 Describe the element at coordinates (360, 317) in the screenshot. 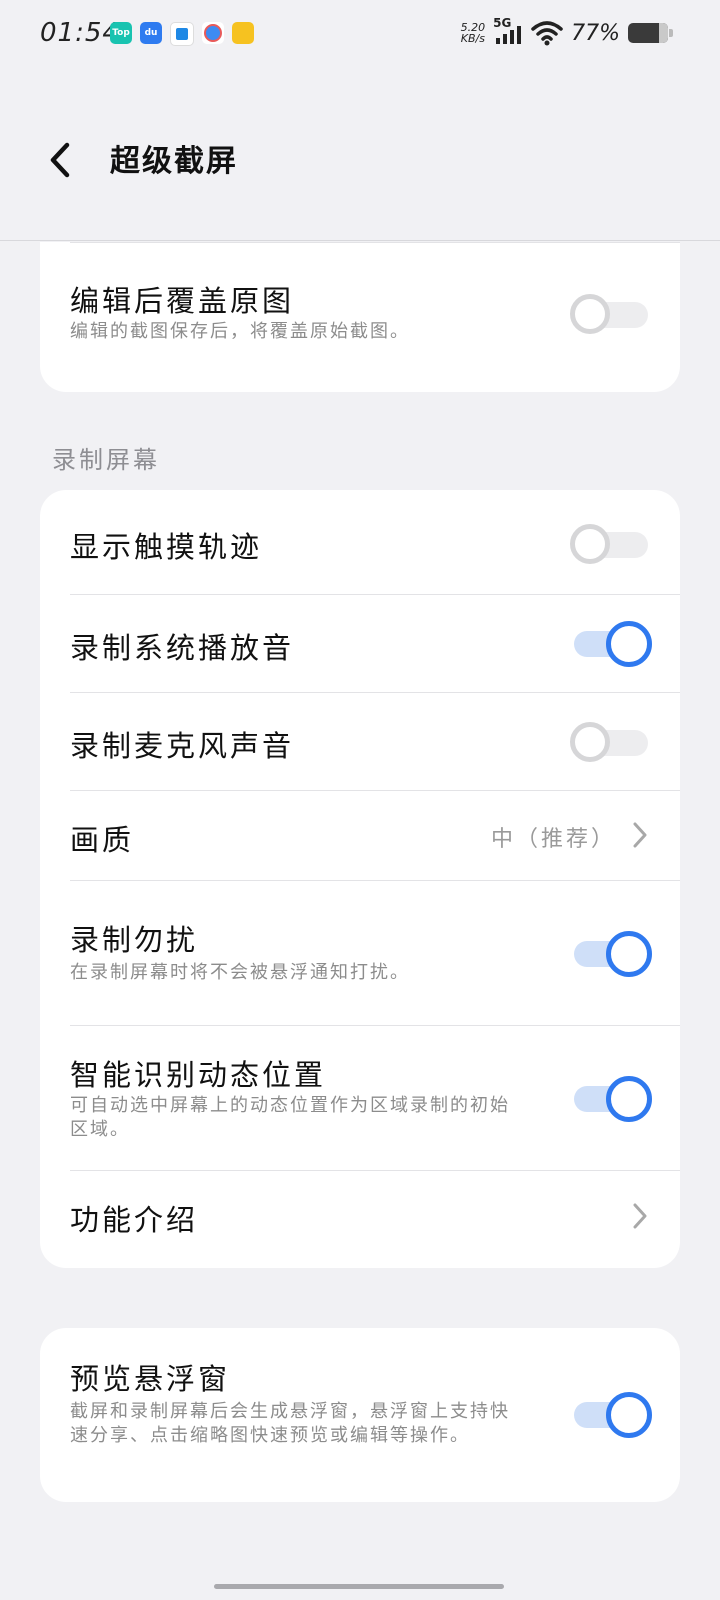

I see `overwrite-card: 编辑后覆盖原图 编辑的截图保存后，将覆盖原始截图。` at that location.